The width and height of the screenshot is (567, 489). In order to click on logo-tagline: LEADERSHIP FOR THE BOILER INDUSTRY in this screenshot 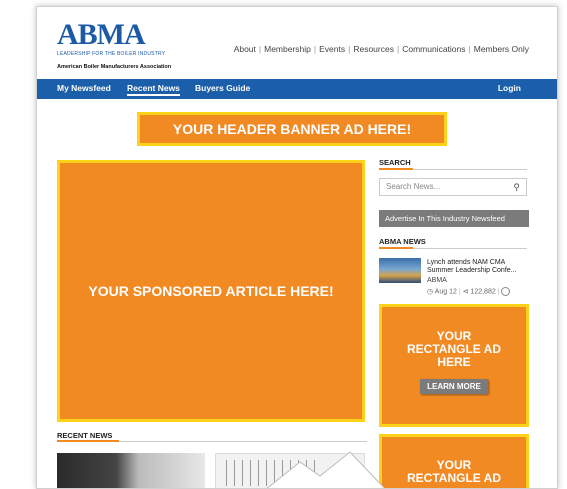, I will do `click(111, 54)`.